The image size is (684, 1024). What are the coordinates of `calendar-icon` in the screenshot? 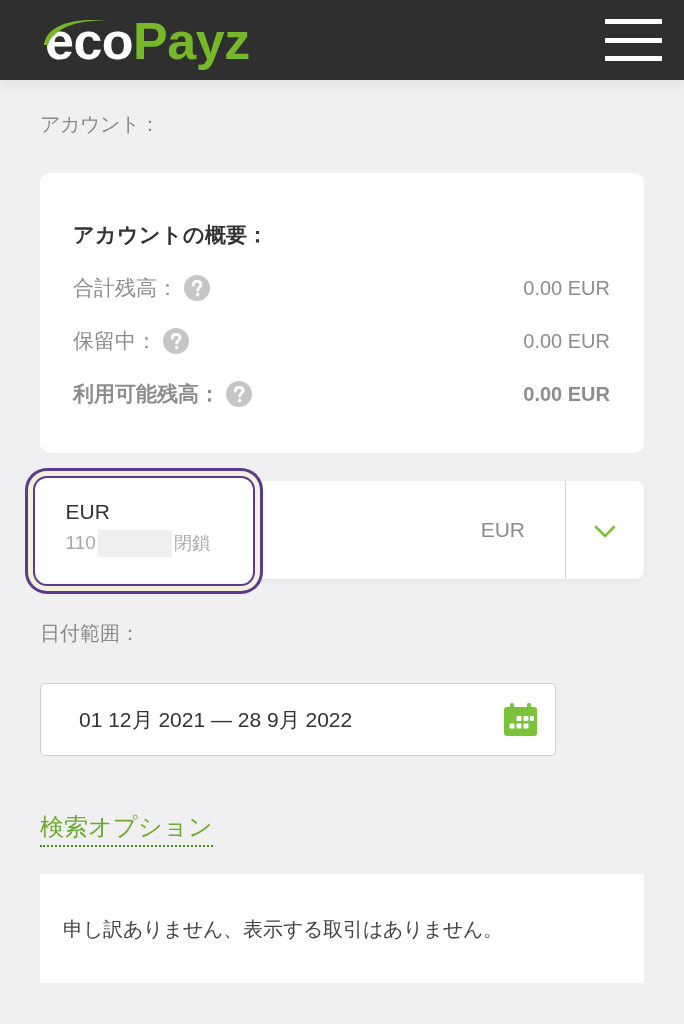 It's located at (520, 719).